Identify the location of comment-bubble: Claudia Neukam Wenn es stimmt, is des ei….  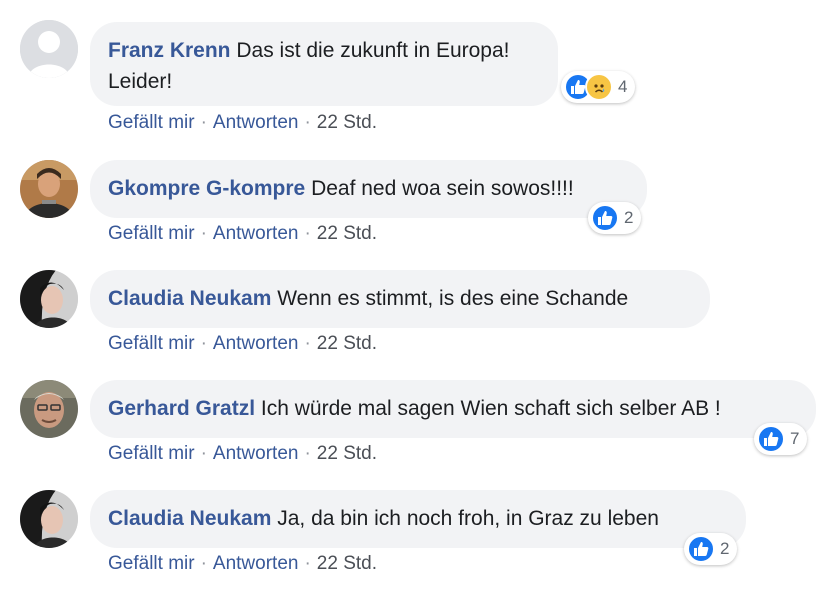
(400, 299).